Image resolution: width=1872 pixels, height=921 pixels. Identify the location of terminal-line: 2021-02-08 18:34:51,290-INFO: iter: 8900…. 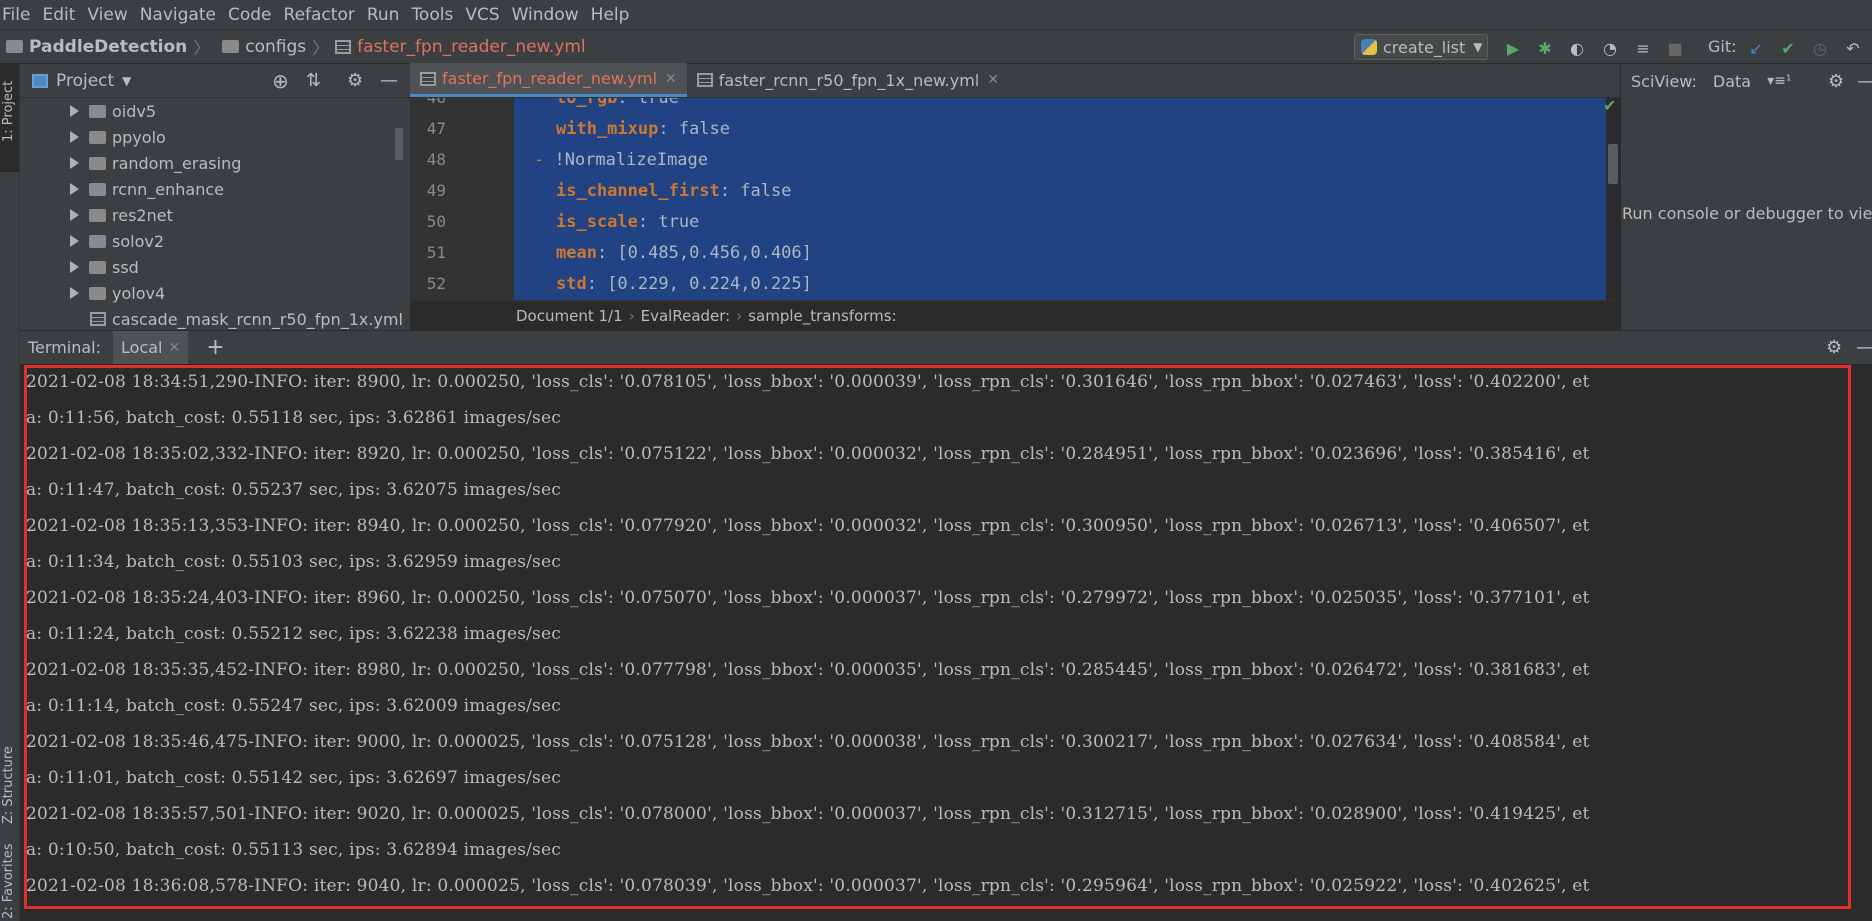
(808, 382).